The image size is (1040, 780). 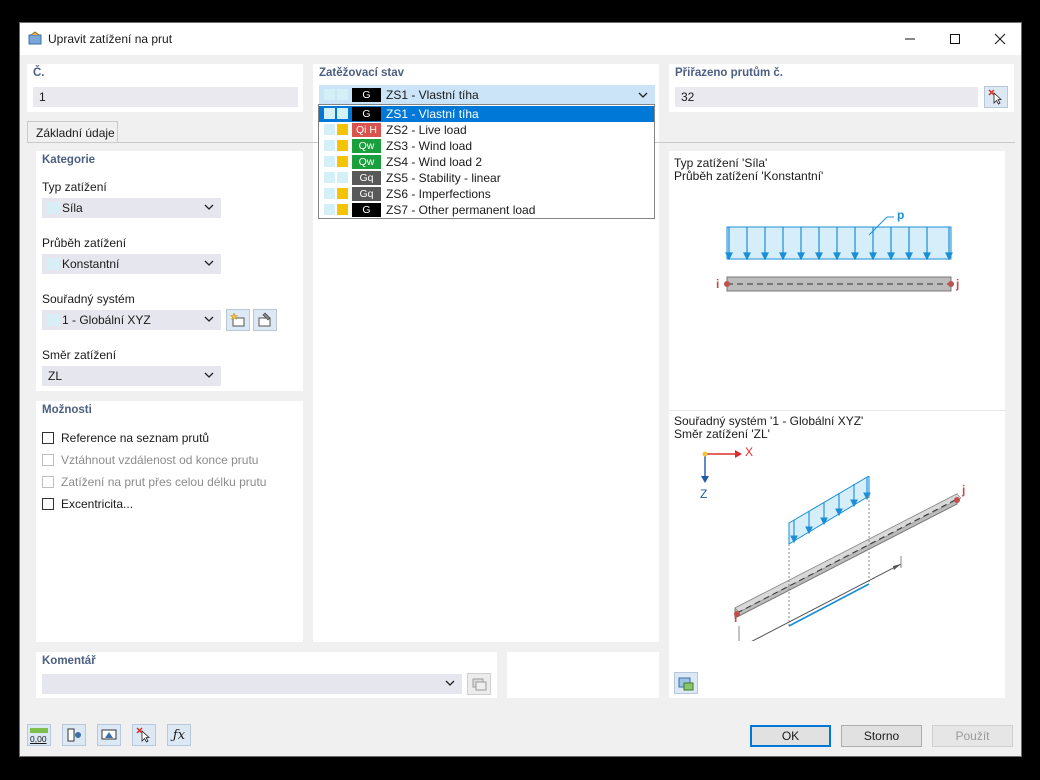 I want to click on checkbox-eccentricity, so click(x=48, y=504).